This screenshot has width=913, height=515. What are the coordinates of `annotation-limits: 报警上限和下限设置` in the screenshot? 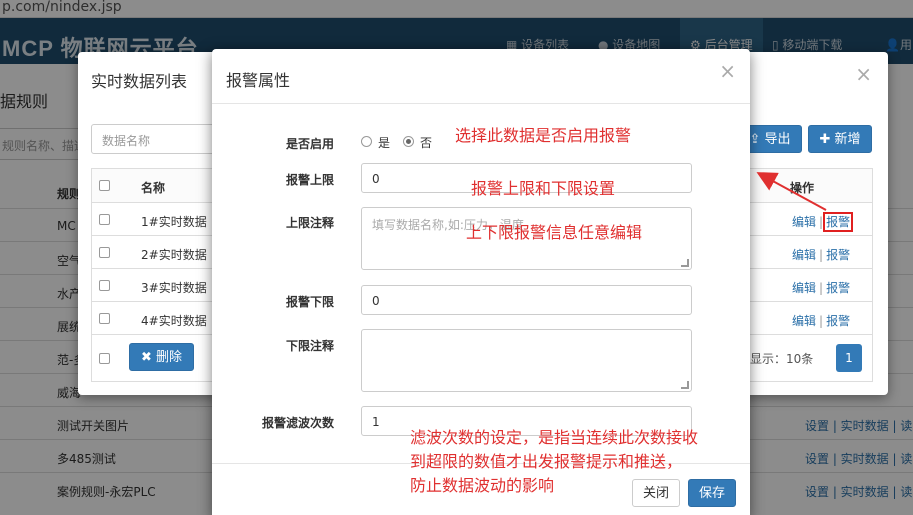 It's located at (543, 188).